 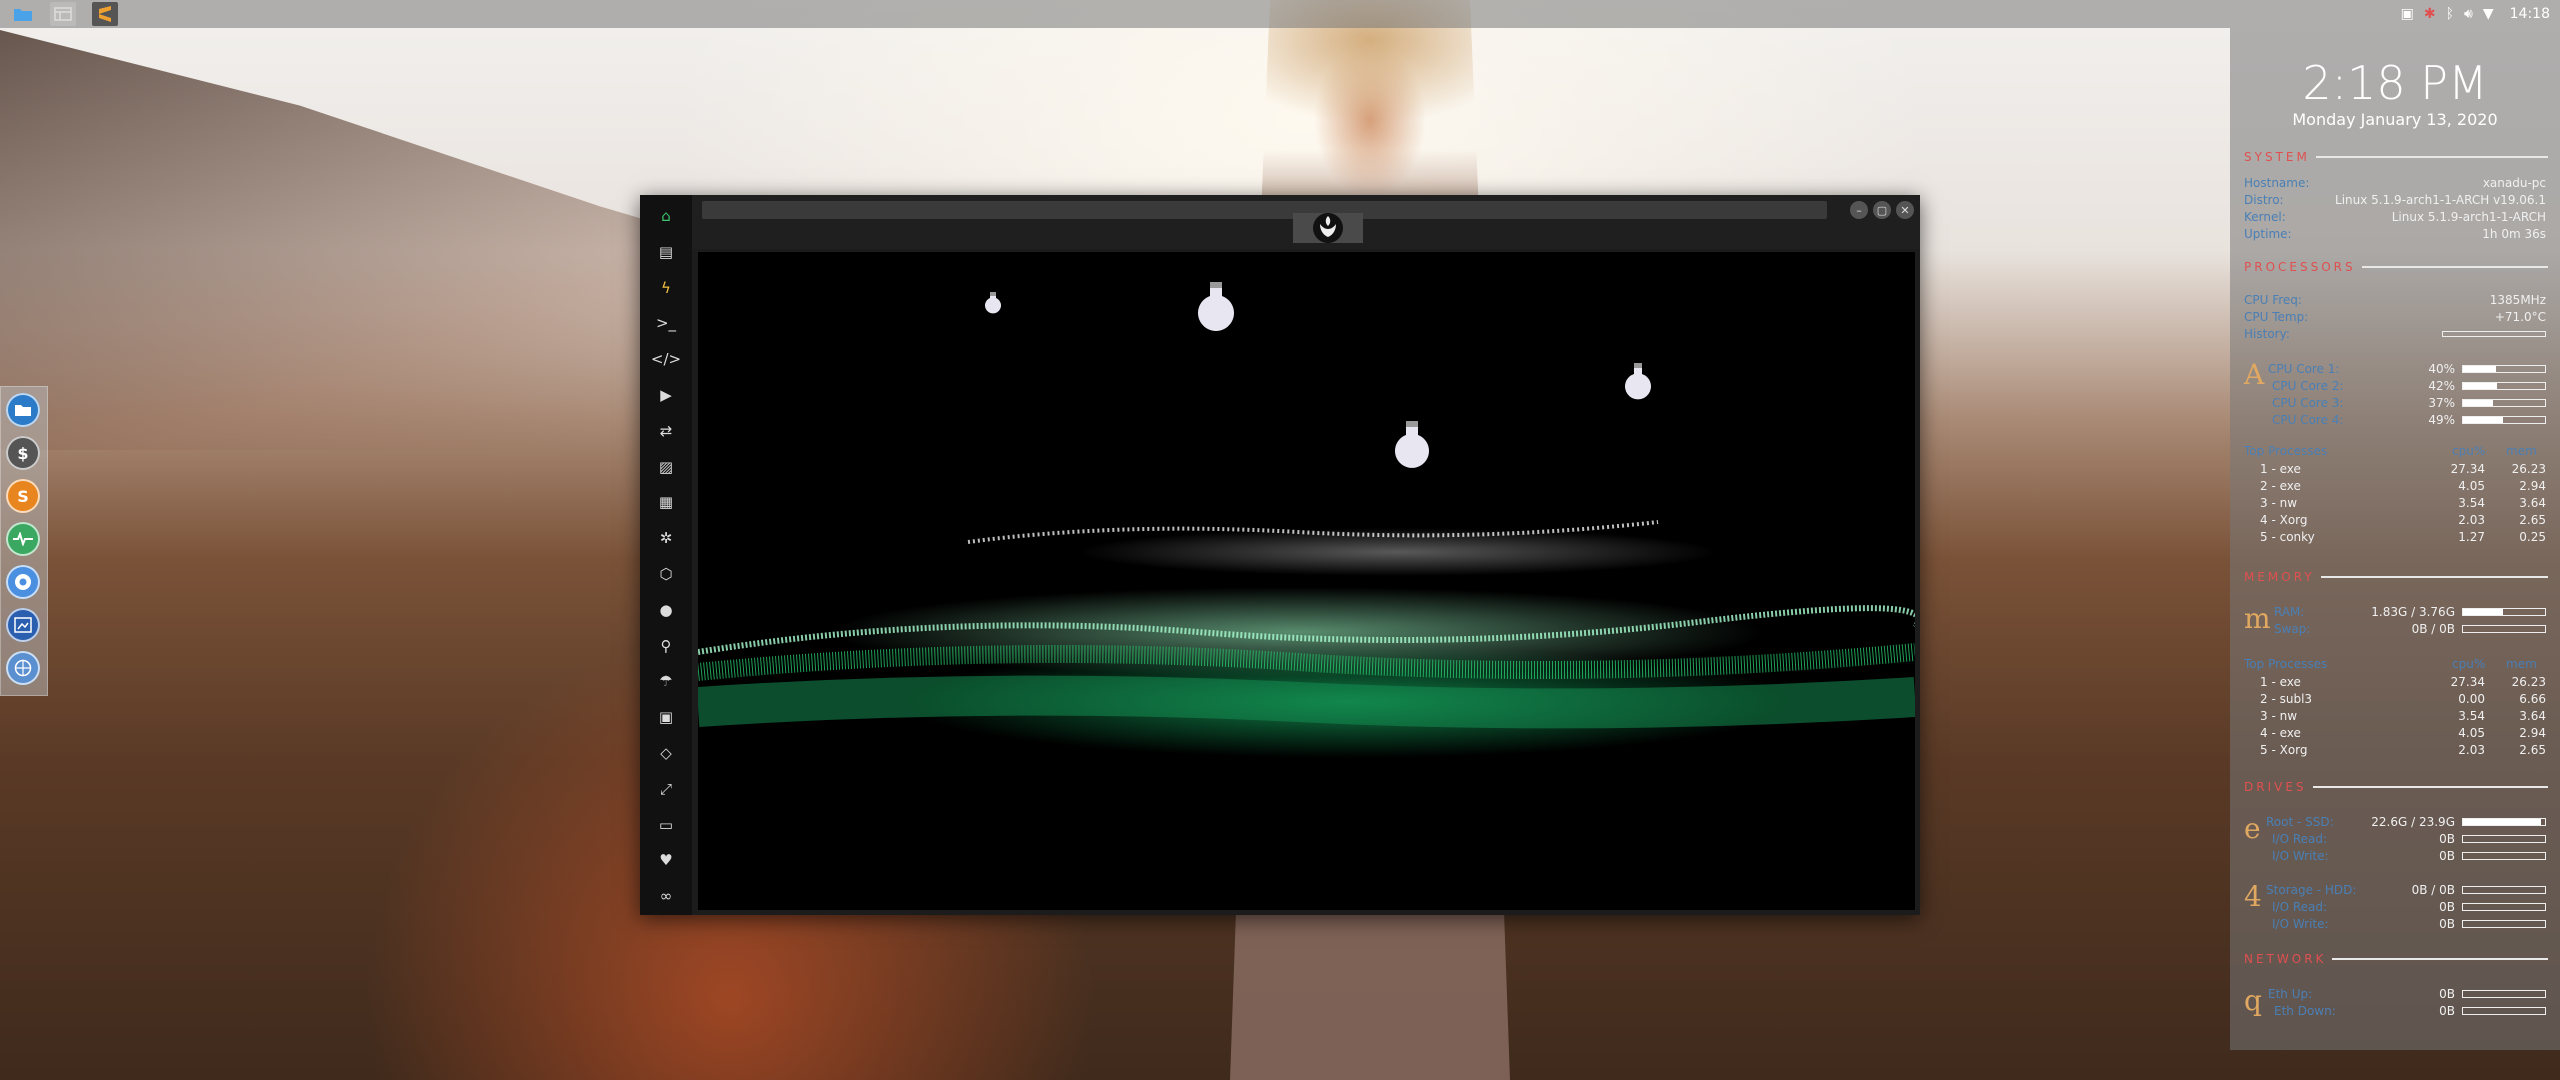 I want to click on contact-icon: ▣, so click(x=666, y=717).